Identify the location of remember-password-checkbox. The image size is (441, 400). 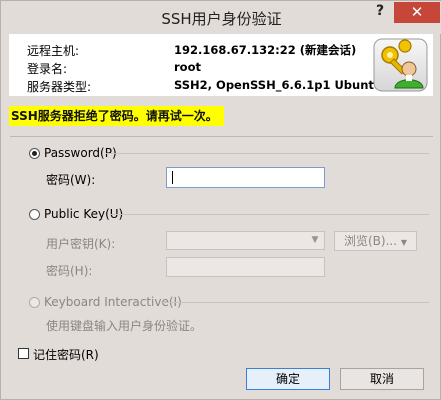
(23, 353).